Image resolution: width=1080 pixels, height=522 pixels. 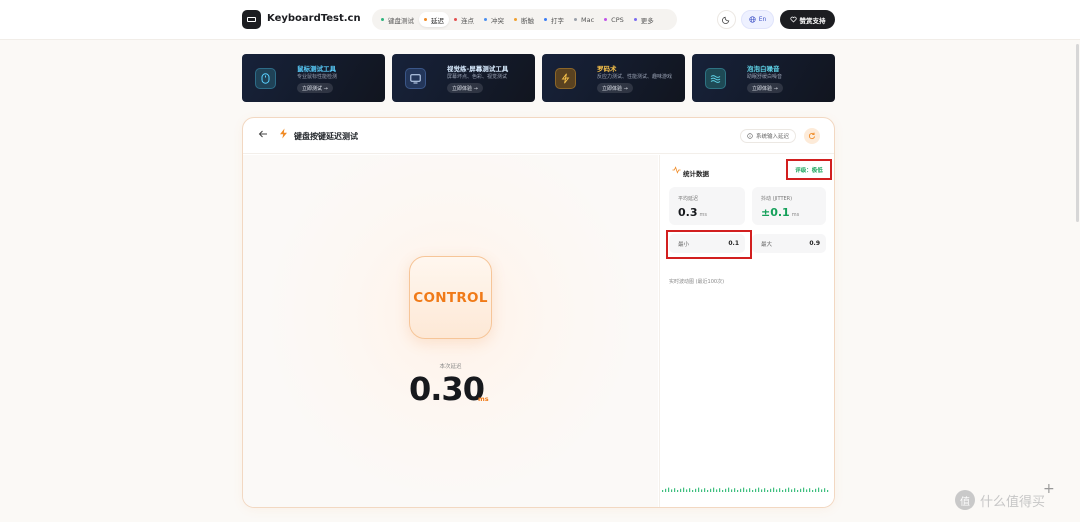 I want to click on language-button: En, so click(x=757, y=19).